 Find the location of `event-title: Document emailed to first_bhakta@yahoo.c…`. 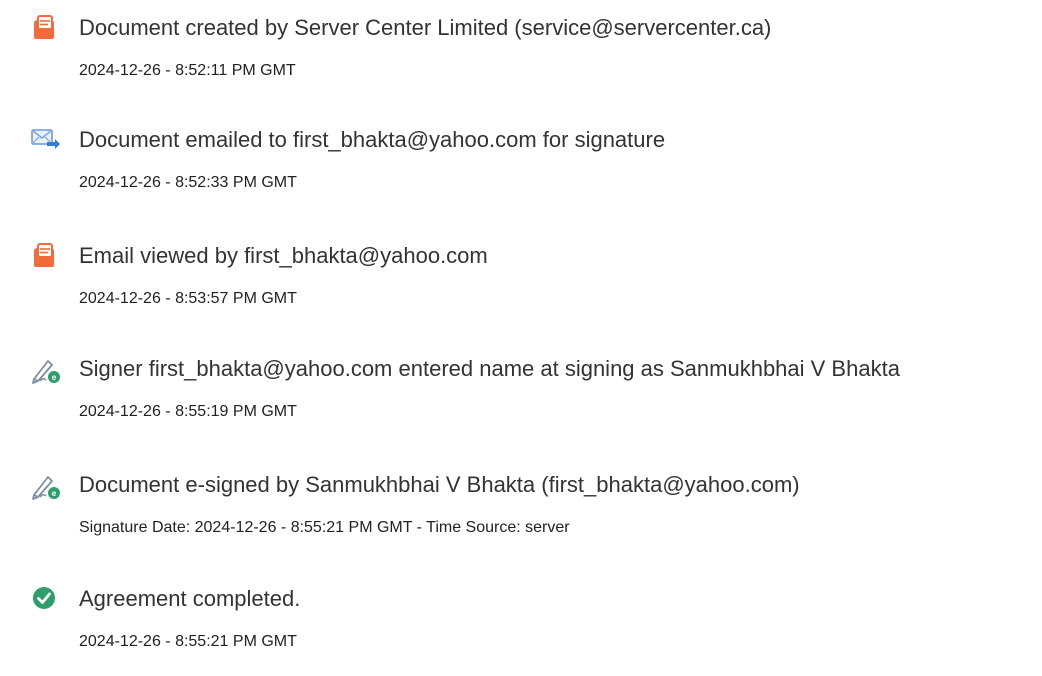

event-title: Document emailed to first_bhakta@yahoo.c… is located at coordinates (372, 139).